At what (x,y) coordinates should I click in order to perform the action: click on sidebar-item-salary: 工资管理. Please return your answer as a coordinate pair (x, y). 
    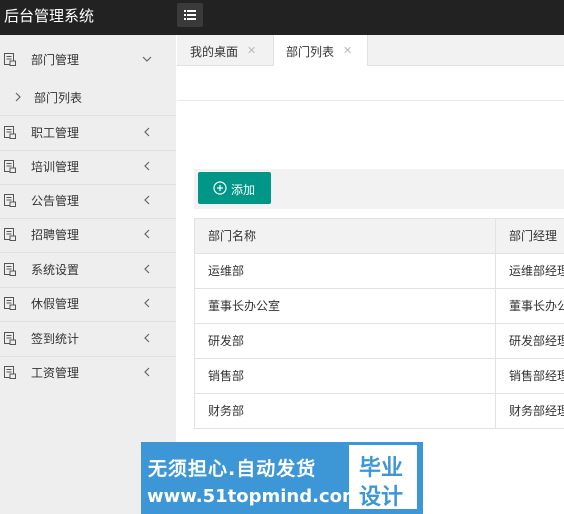
    Looking at the image, I should click on (88, 373).